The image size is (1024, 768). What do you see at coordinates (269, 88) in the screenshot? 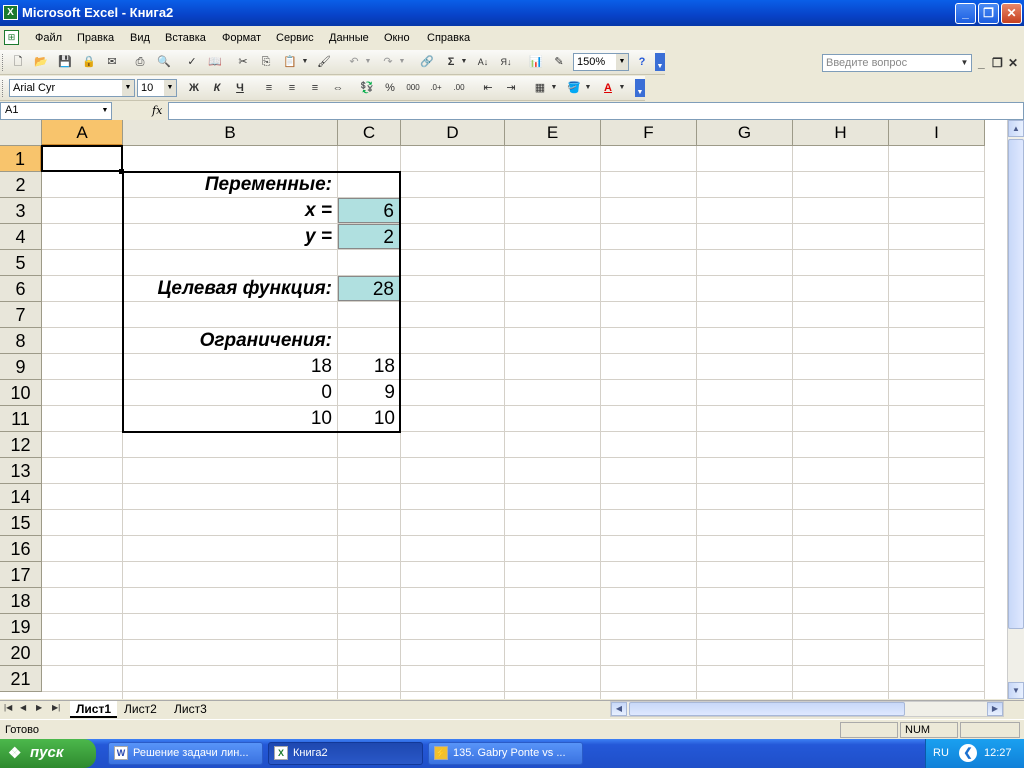
I see `align-left-icon: ≡` at bounding box center [269, 88].